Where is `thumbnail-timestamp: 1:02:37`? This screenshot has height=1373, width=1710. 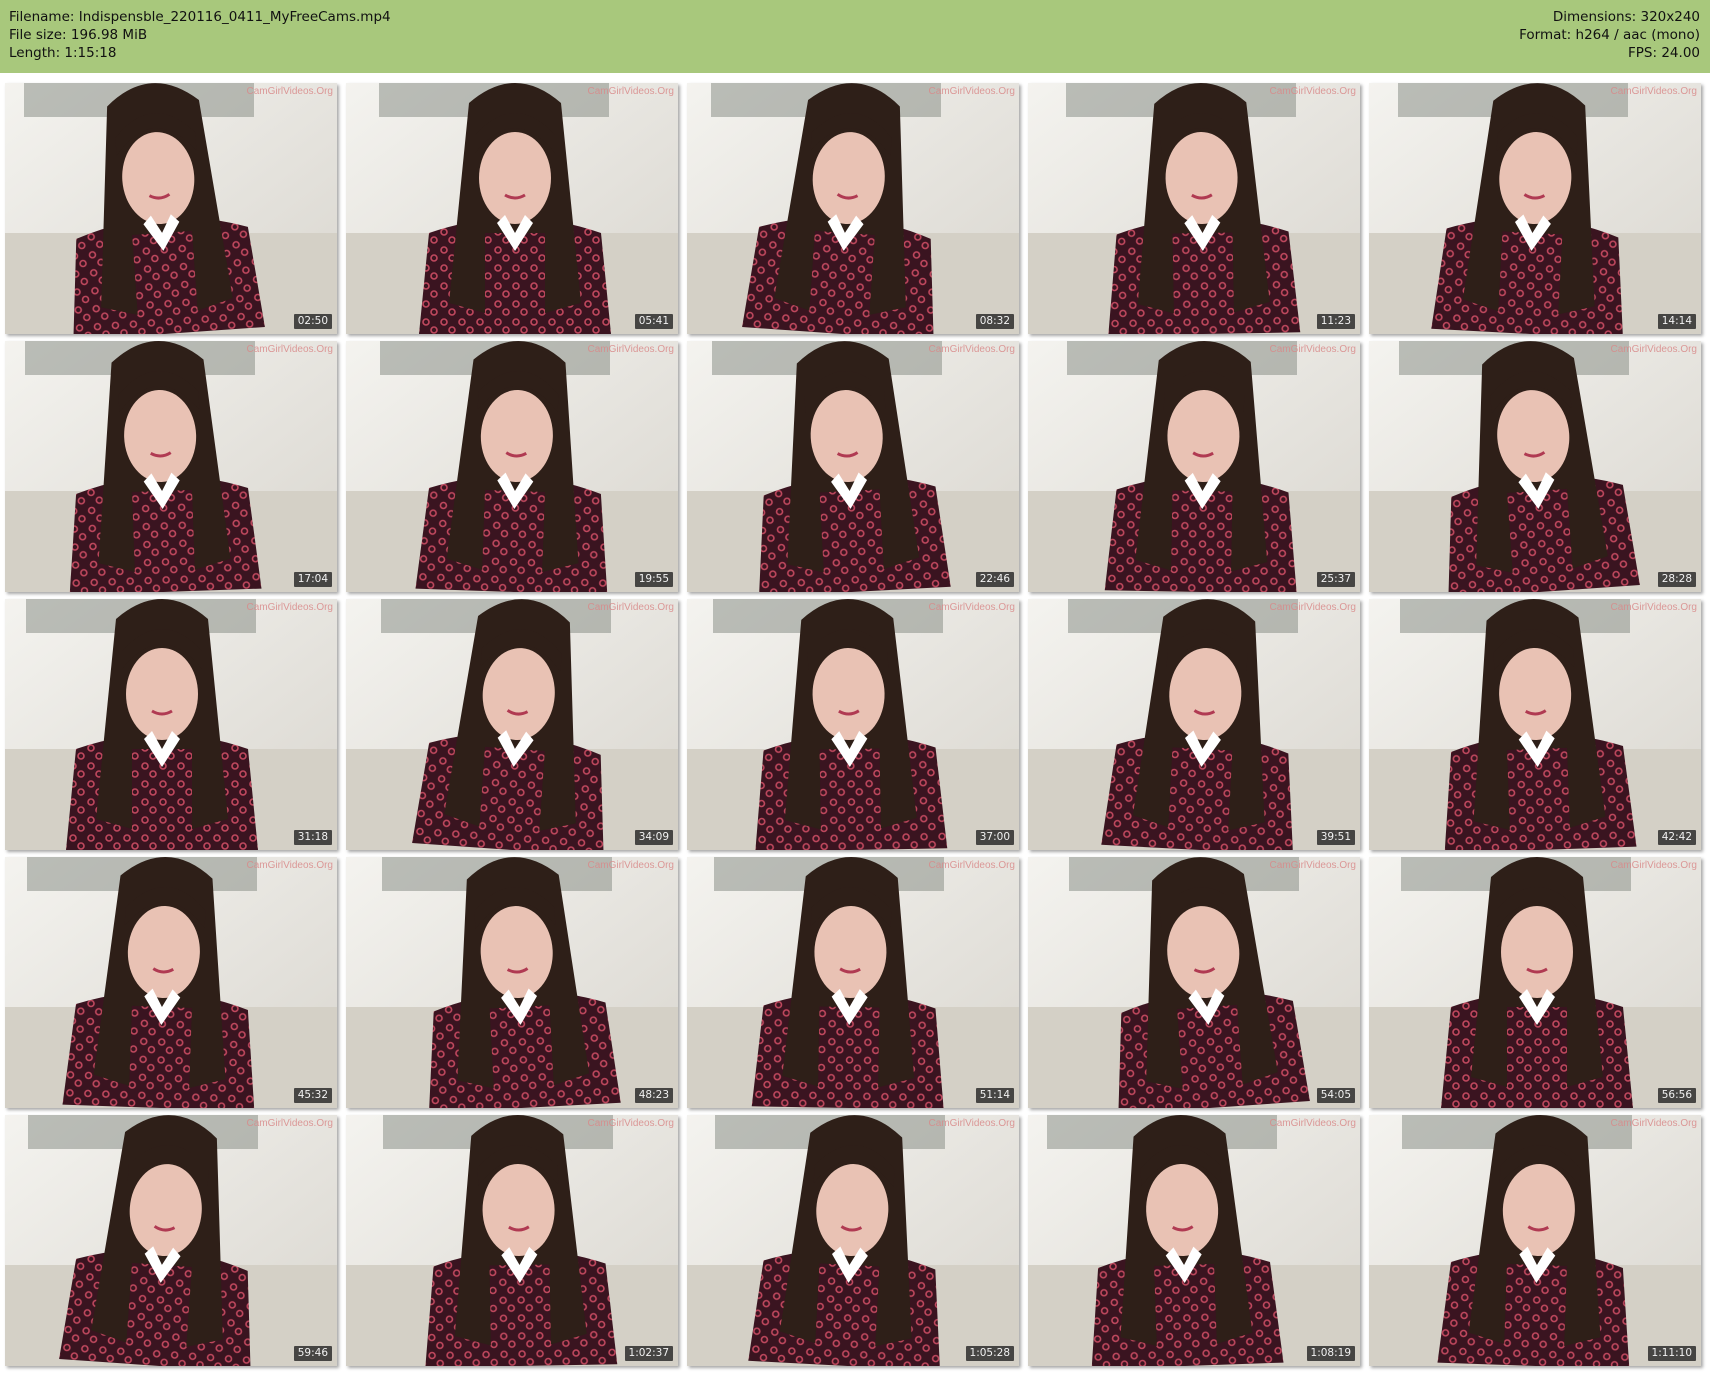
thumbnail-timestamp: 1:02:37 is located at coordinates (648, 1353).